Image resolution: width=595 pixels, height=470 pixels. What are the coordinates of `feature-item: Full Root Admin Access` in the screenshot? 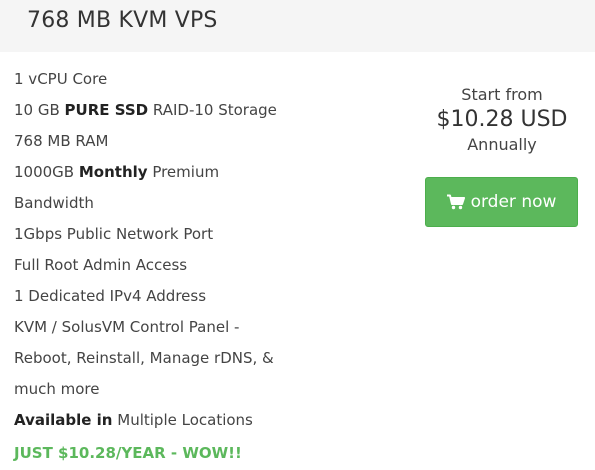 It's located at (179, 265).